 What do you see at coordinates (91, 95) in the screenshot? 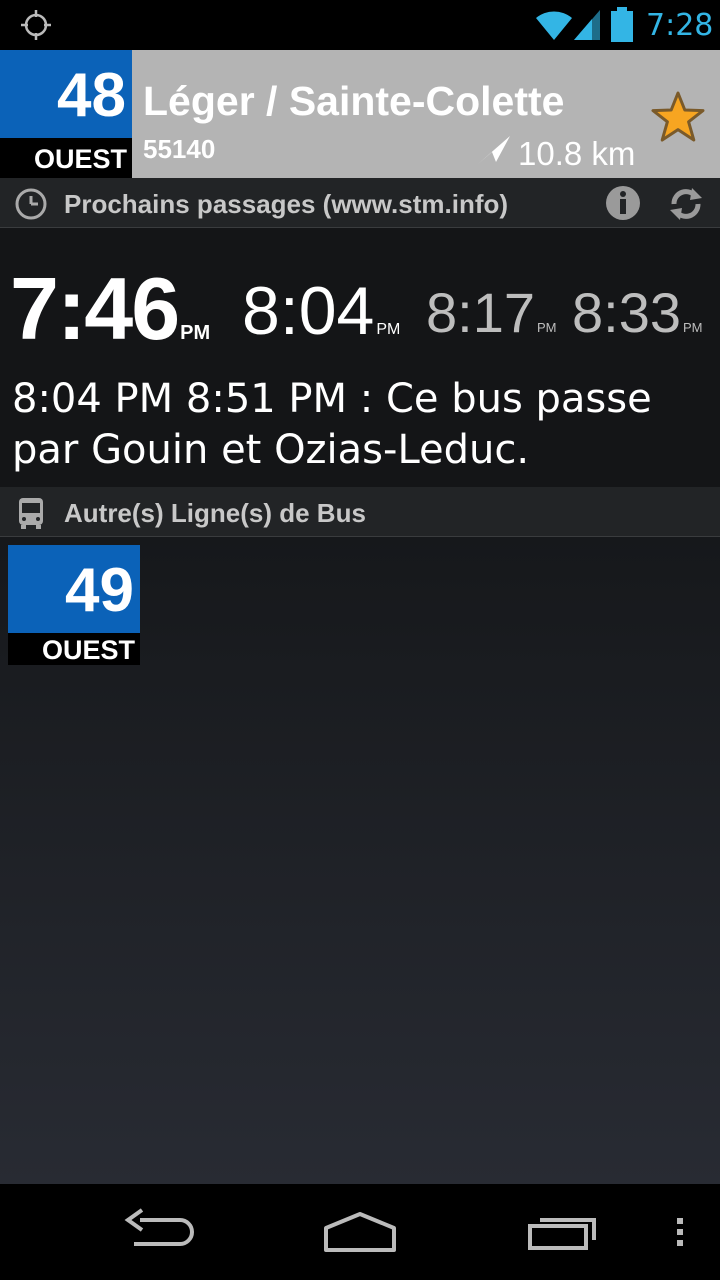
I see `route-number: 48` at bounding box center [91, 95].